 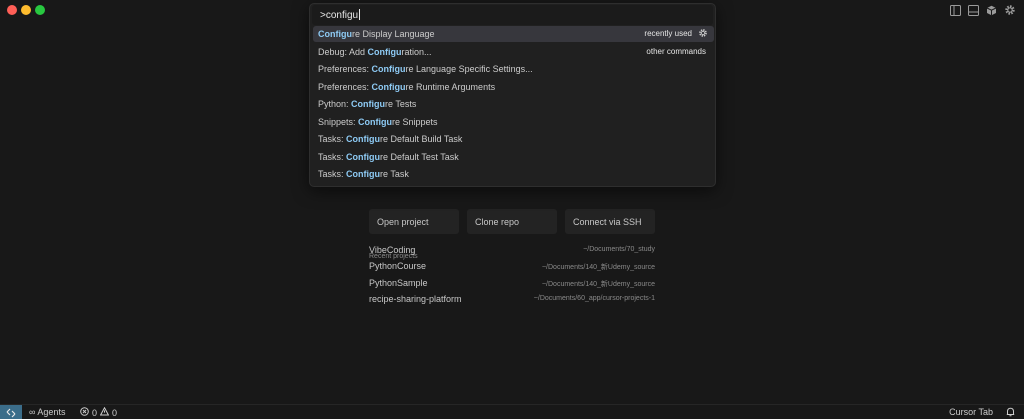 What do you see at coordinates (610, 221) in the screenshot?
I see `connect-ssh-button: Connect via SSH` at bounding box center [610, 221].